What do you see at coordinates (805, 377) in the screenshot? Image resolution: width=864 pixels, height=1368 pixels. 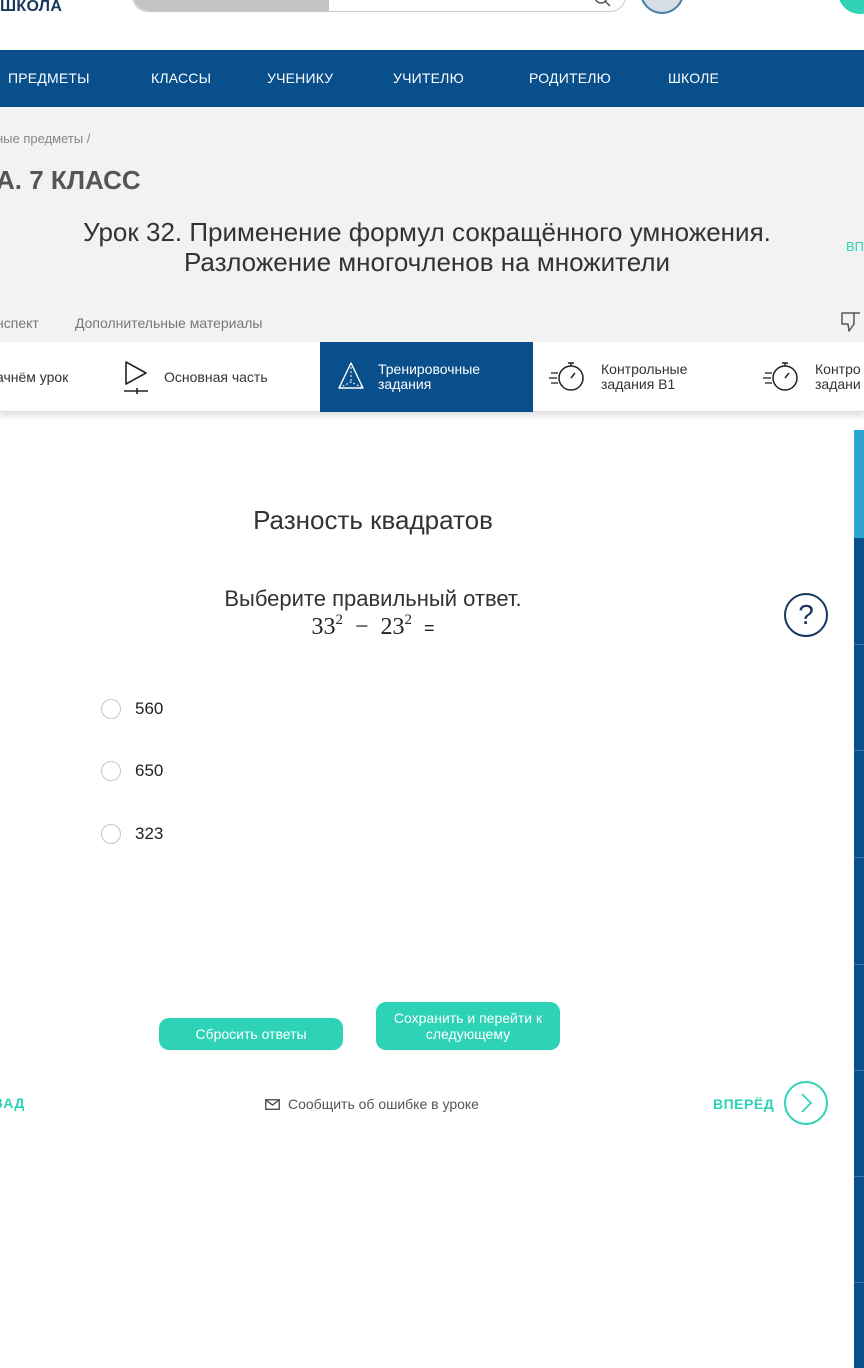 I see `tab-control-tasks-b2: Контро задани` at bounding box center [805, 377].